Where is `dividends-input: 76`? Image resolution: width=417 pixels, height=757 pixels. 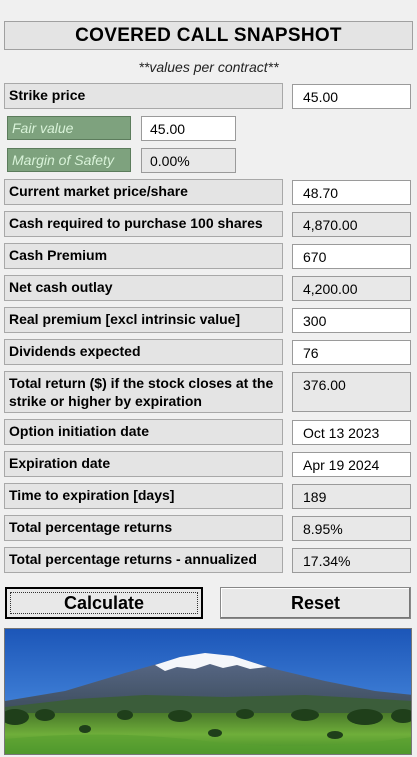
dividends-input: 76 is located at coordinates (351, 352).